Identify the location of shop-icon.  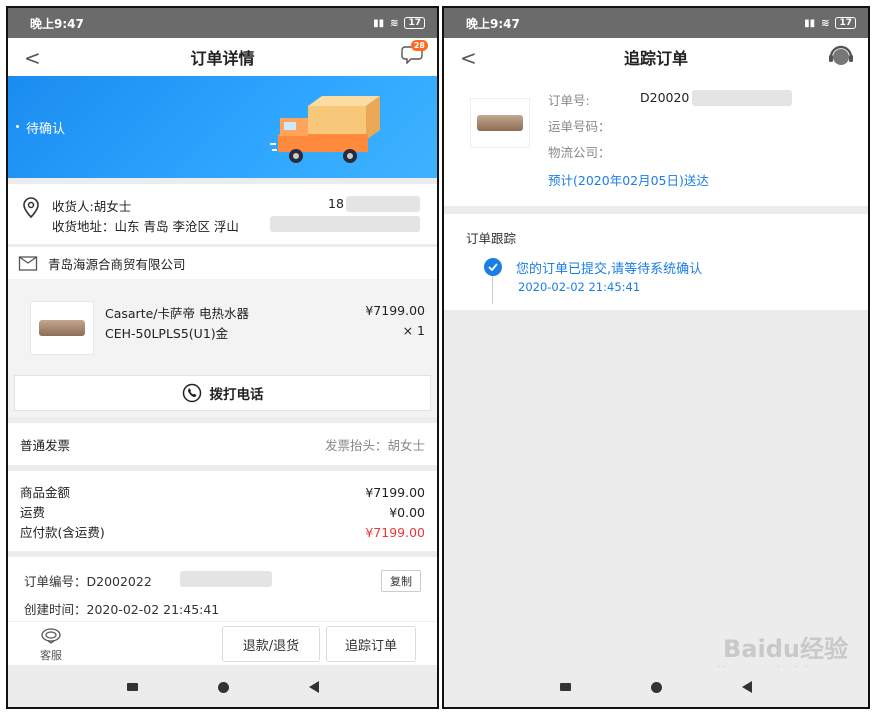
(28, 263).